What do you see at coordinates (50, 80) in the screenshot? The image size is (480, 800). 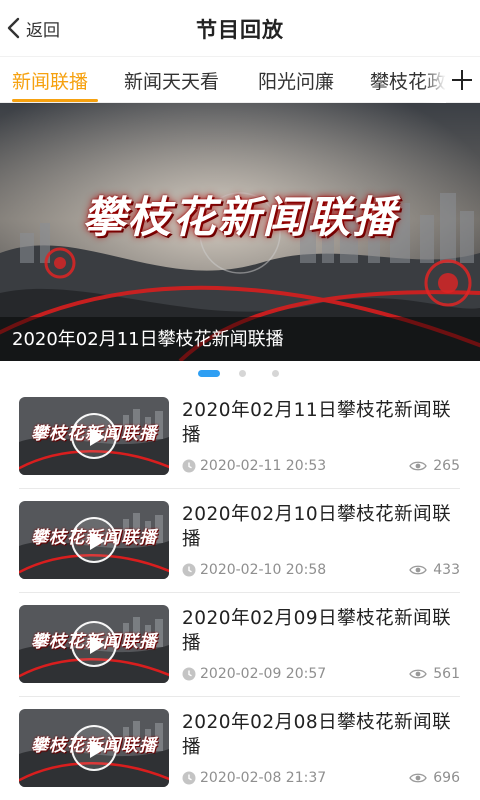 I see `tab-xinwen-lianbo: 新闻联播` at bounding box center [50, 80].